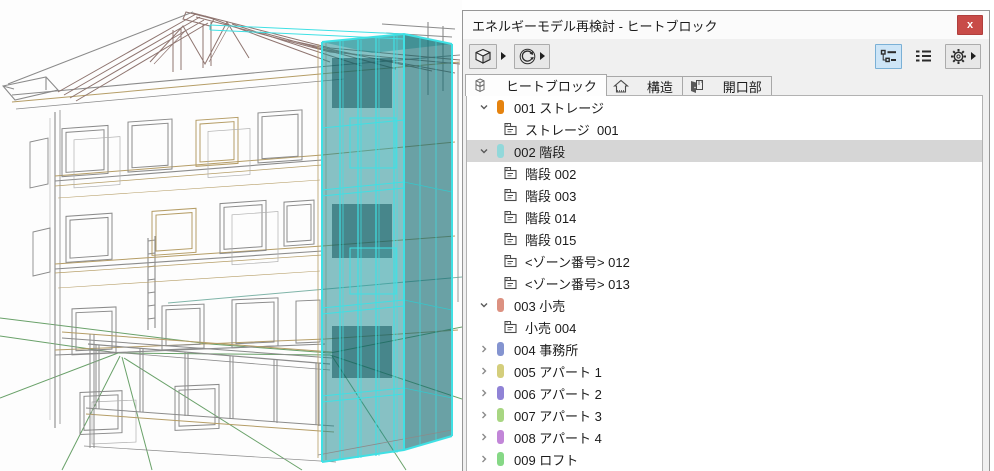 This screenshot has width=994, height=471. What do you see at coordinates (724, 327) in the screenshot?
I see `tree-zone-row: 小売 004` at bounding box center [724, 327].